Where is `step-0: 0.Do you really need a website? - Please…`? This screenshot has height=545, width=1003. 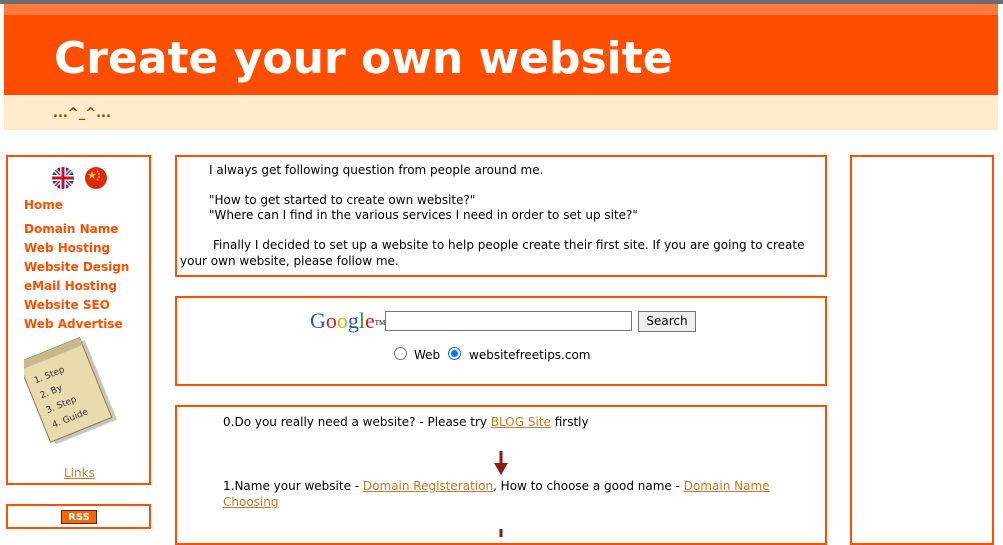
step-0: 0.Do you really need a website? - Please… is located at coordinates (406, 422).